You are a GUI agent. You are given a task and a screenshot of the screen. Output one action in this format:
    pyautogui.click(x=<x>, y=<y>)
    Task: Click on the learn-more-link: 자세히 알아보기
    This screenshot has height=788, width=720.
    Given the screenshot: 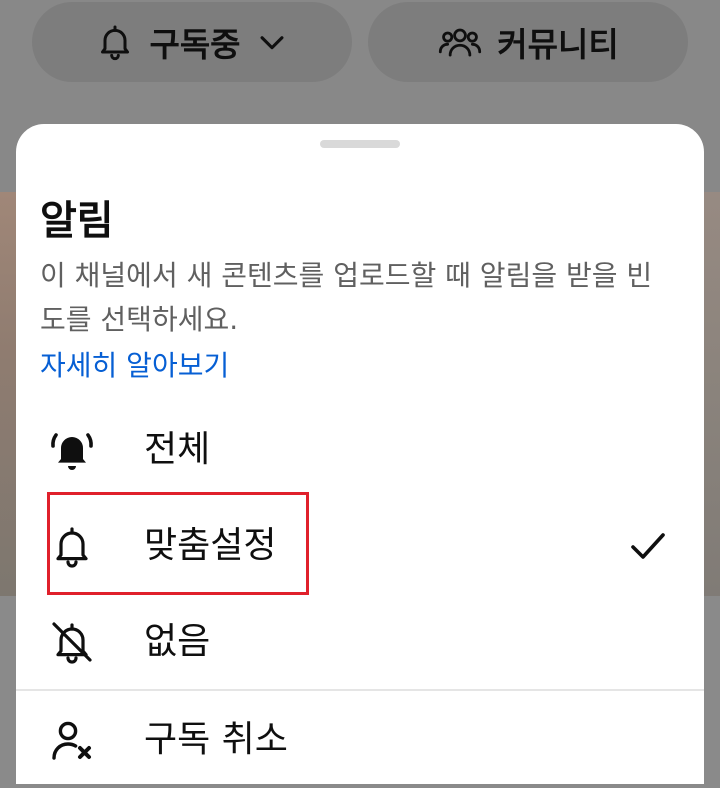 What is the action you would take?
    pyautogui.click(x=134, y=366)
    